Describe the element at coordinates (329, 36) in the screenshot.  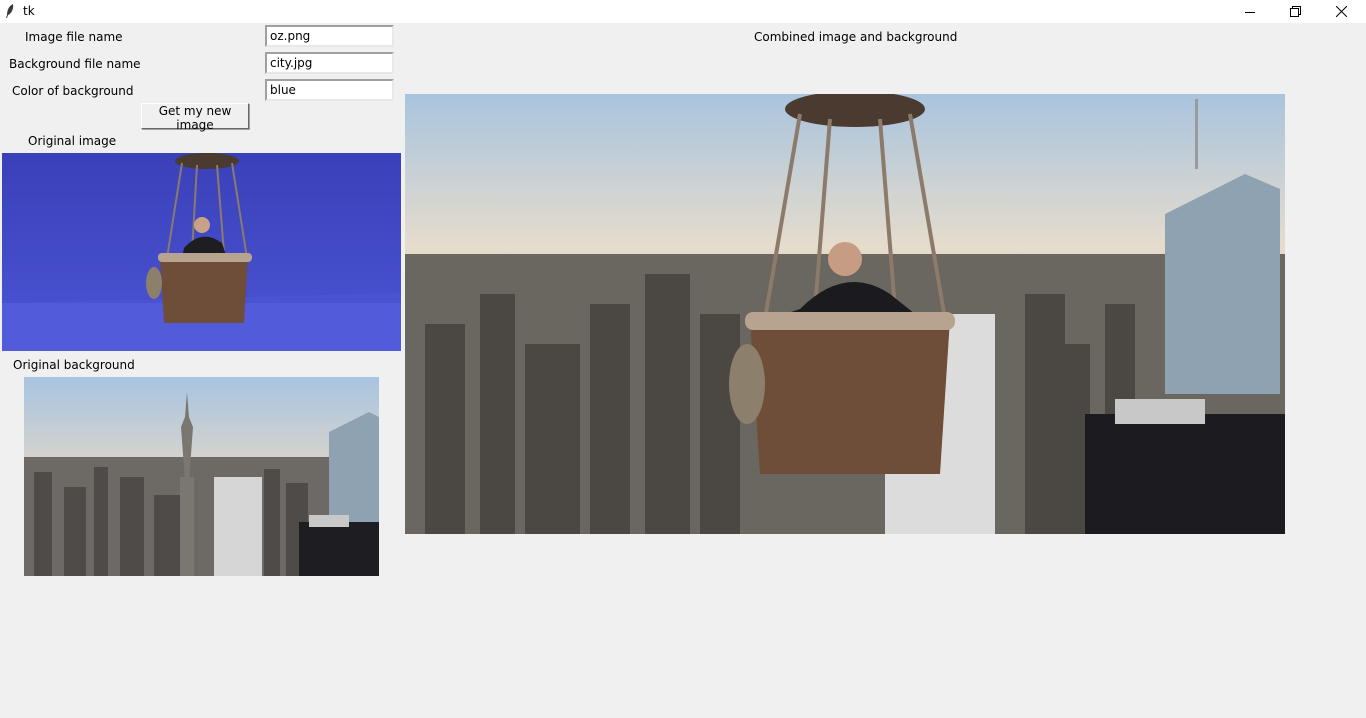
I see `image-file-input` at that location.